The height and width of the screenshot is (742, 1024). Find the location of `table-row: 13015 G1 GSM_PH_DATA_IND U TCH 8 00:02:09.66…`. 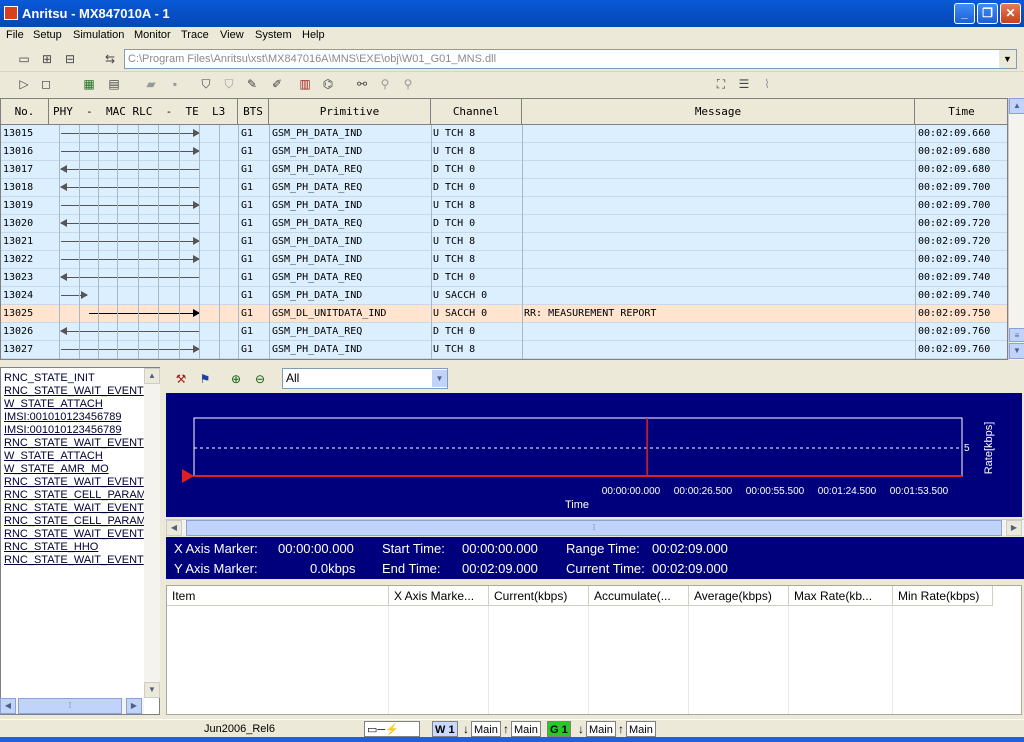

table-row: 13015 G1 GSM_PH_DATA_IND U TCH 8 00:02:09.66… is located at coordinates (504, 134).